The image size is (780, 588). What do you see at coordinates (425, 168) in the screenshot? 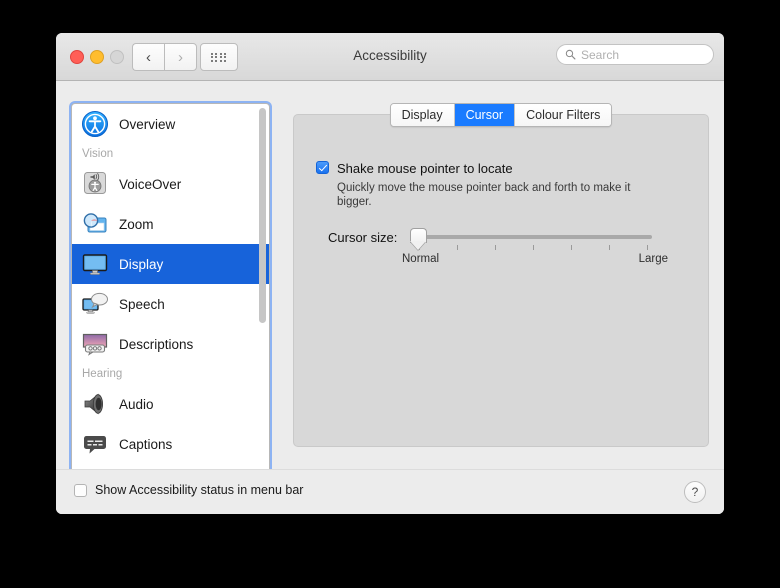
I see `shake-pointer-label: Shake mouse pointer to locate` at bounding box center [425, 168].